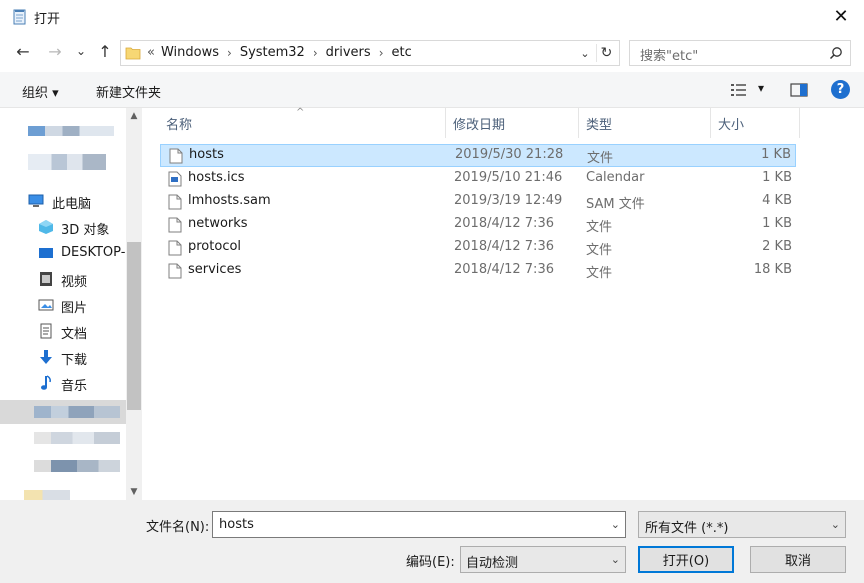  Describe the element at coordinates (669, 56) in the screenshot. I see `search-placeholder: 搜索"etc"` at that location.